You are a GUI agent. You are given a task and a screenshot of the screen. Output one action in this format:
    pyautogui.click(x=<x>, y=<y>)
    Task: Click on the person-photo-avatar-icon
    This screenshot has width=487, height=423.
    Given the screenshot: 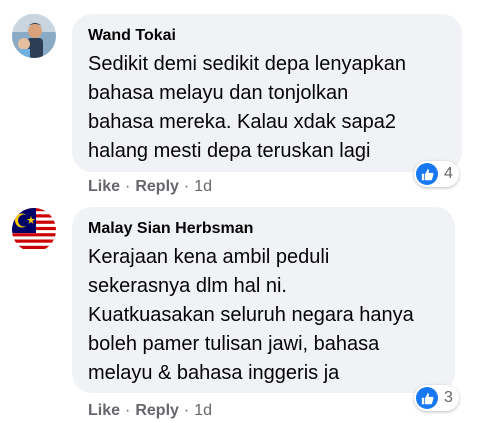 What is the action you would take?
    pyautogui.click(x=34, y=36)
    